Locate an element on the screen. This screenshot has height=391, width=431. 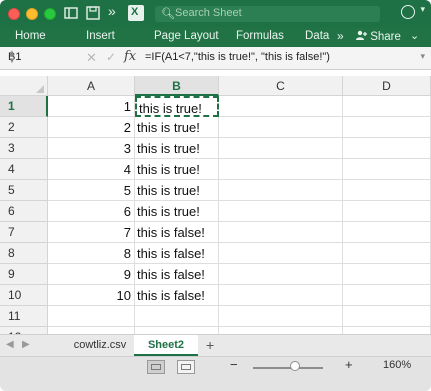
cell-c1 is located at coordinates (281, 106).